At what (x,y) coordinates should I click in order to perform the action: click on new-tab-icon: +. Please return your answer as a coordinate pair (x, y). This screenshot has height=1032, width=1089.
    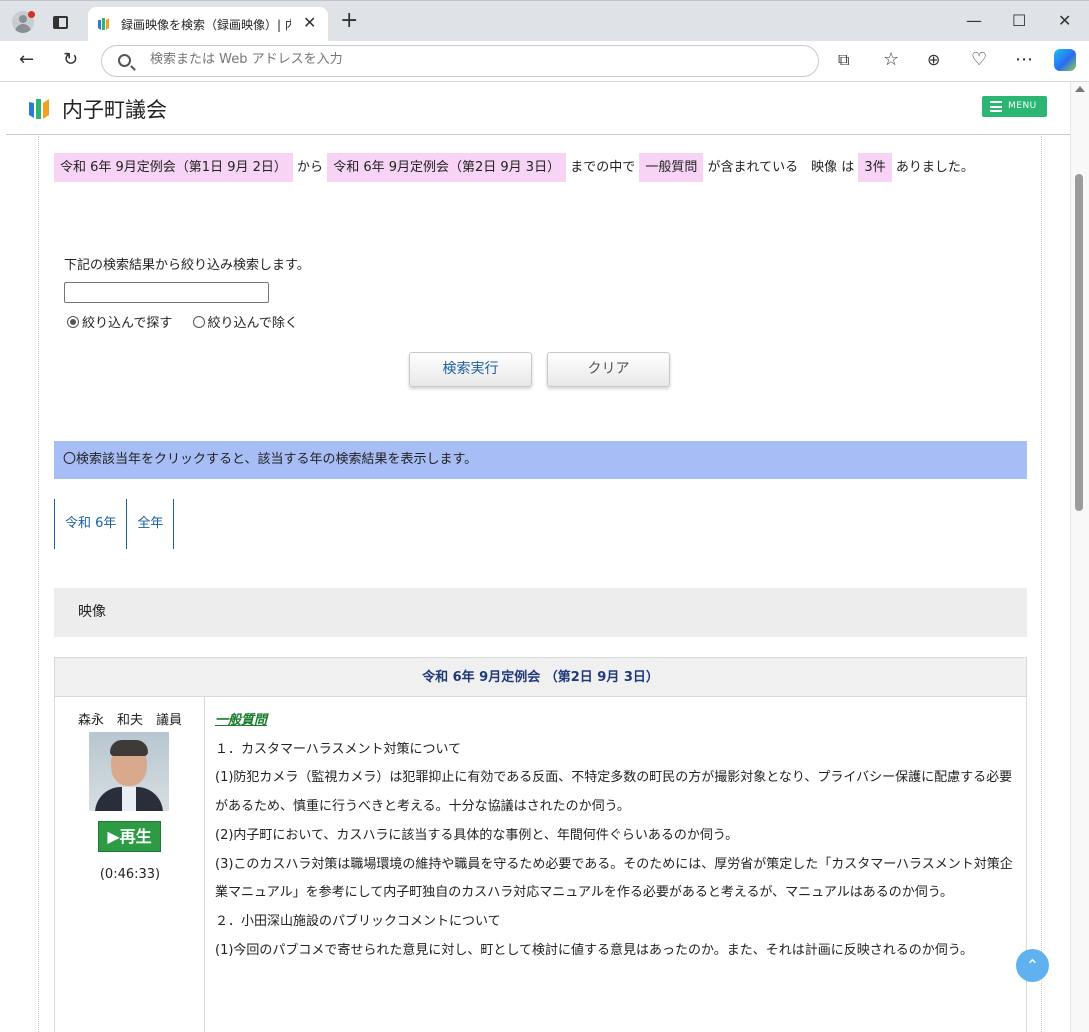
    Looking at the image, I should click on (349, 21).